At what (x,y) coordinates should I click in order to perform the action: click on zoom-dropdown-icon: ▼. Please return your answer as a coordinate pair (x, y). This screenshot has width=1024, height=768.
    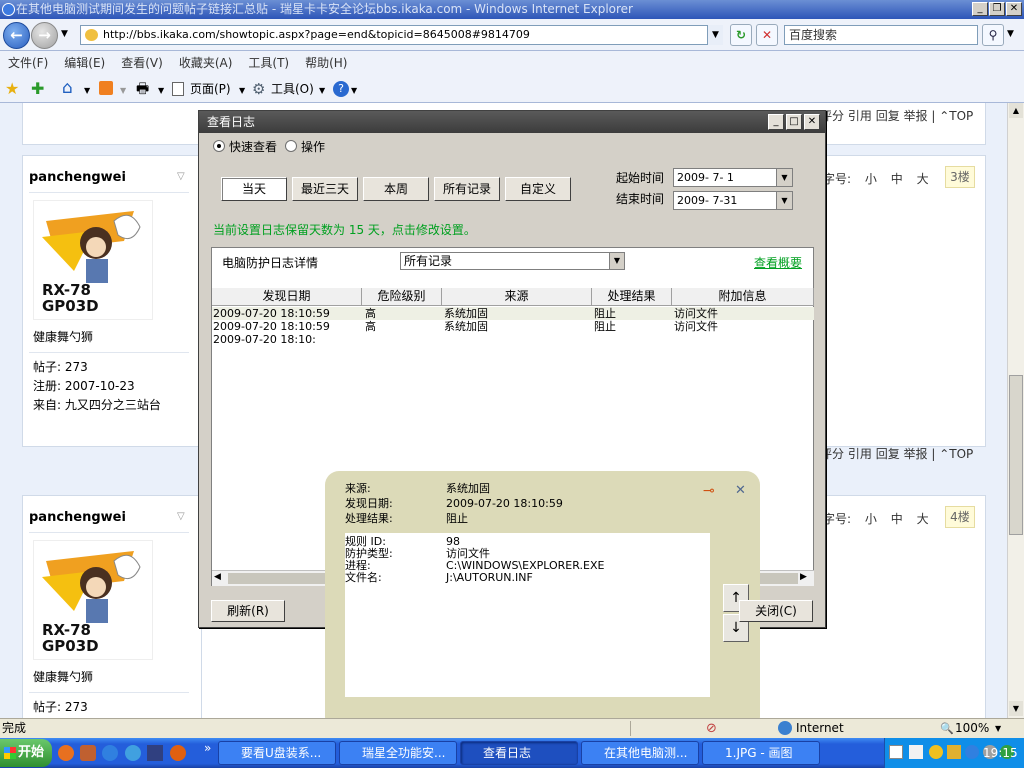
    Looking at the image, I should click on (998, 728).